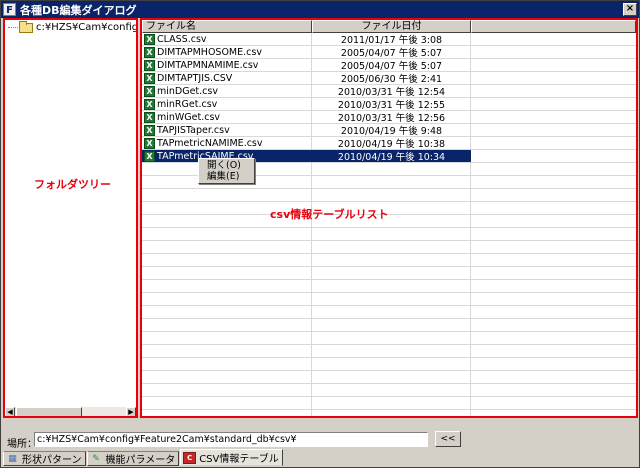 This screenshot has height=468, width=640. I want to click on tab-shape-pattern: ▦ 形状パターン, so click(44, 458).